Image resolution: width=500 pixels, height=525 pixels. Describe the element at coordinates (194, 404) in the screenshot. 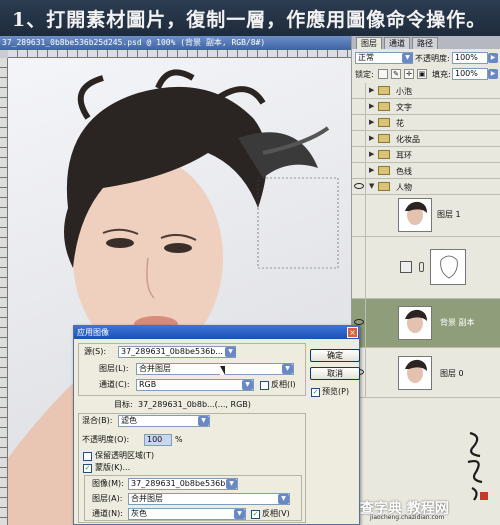

I see `target-value: 37_289631_0b8b...(..., RGB)` at that location.